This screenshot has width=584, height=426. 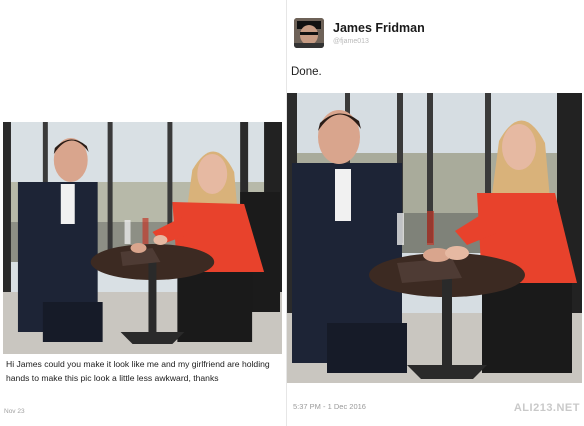 What do you see at coordinates (351, 41) in the screenshot?
I see `author-handle: @fjame013` at bounding box center [351, 41].